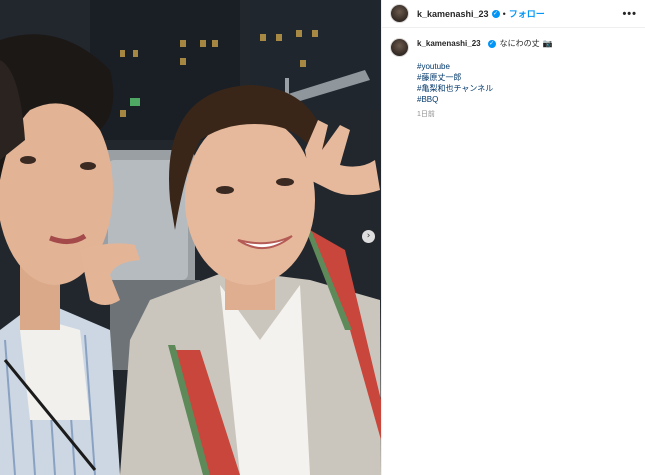 Image resolution: width=645 pixels, height=475 pixels. I want to click on caption-text: なにわの丈, so click(519, 43).